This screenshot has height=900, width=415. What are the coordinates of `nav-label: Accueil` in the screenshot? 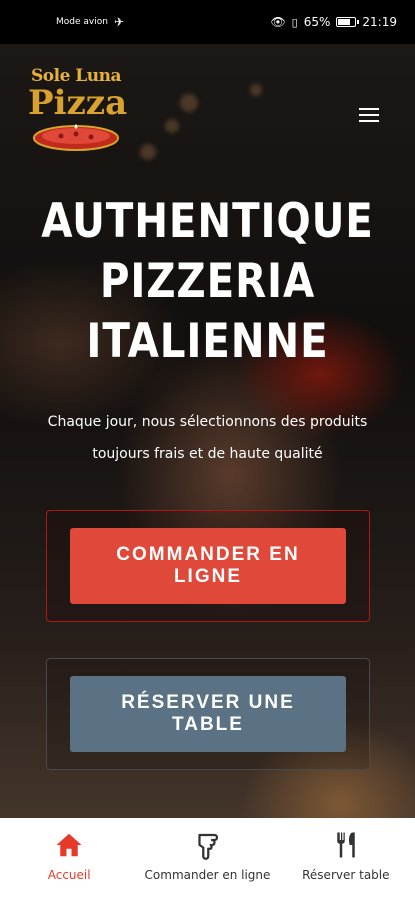 It's located at (69, 875).